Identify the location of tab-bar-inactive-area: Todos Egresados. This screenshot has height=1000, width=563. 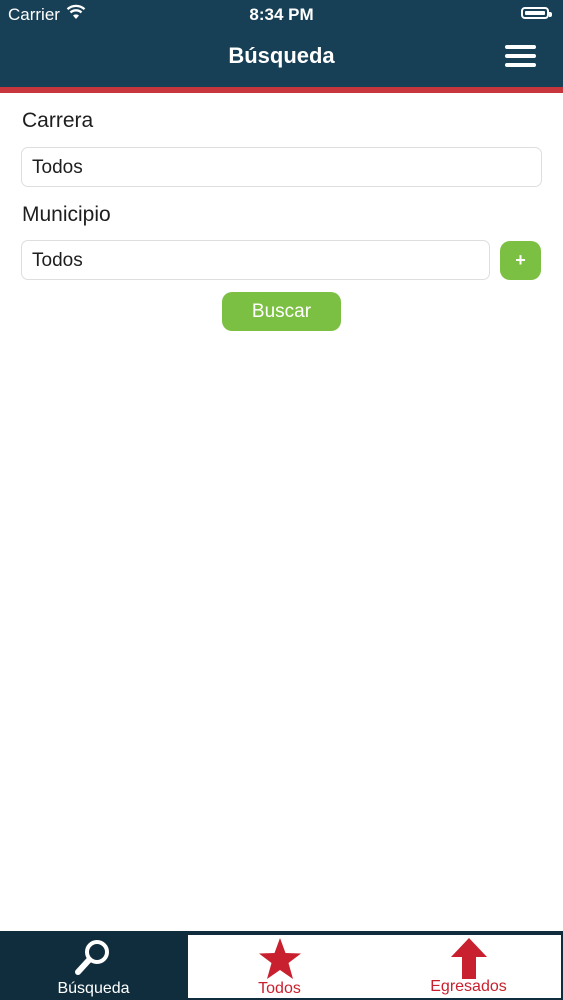
(374, 966).